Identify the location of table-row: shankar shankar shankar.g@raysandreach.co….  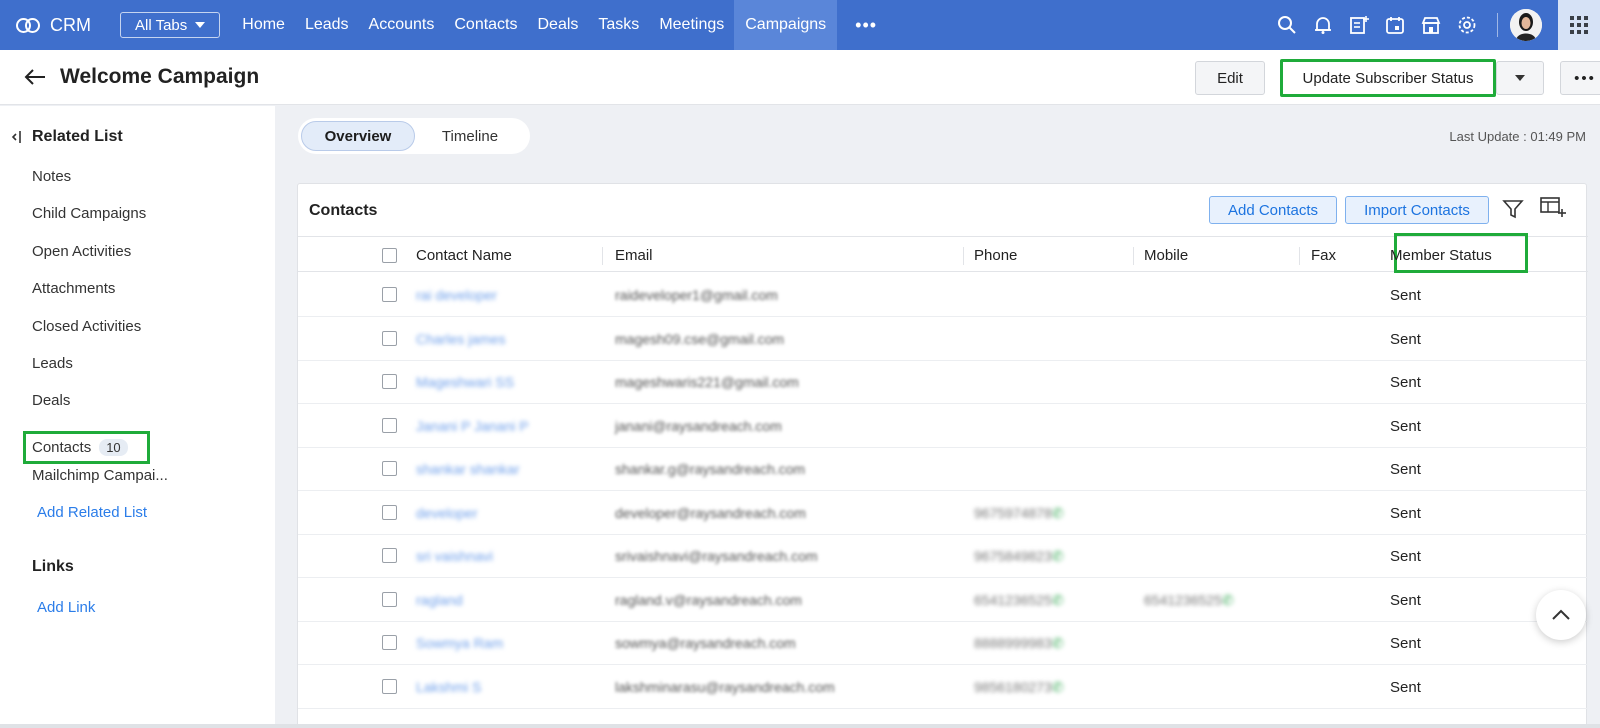
(943, 469).